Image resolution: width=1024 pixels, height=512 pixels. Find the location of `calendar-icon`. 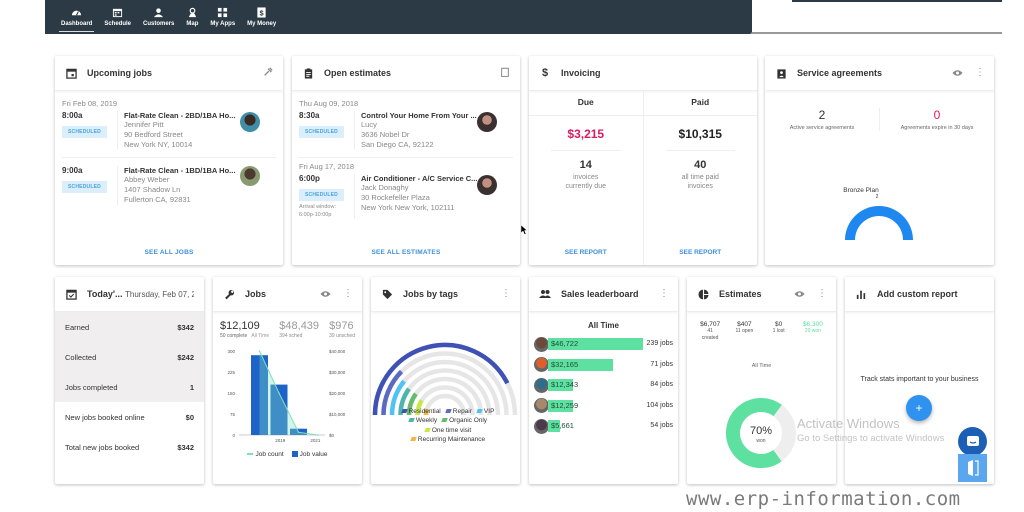

calendar-icon is located at coordinates (71, 73).